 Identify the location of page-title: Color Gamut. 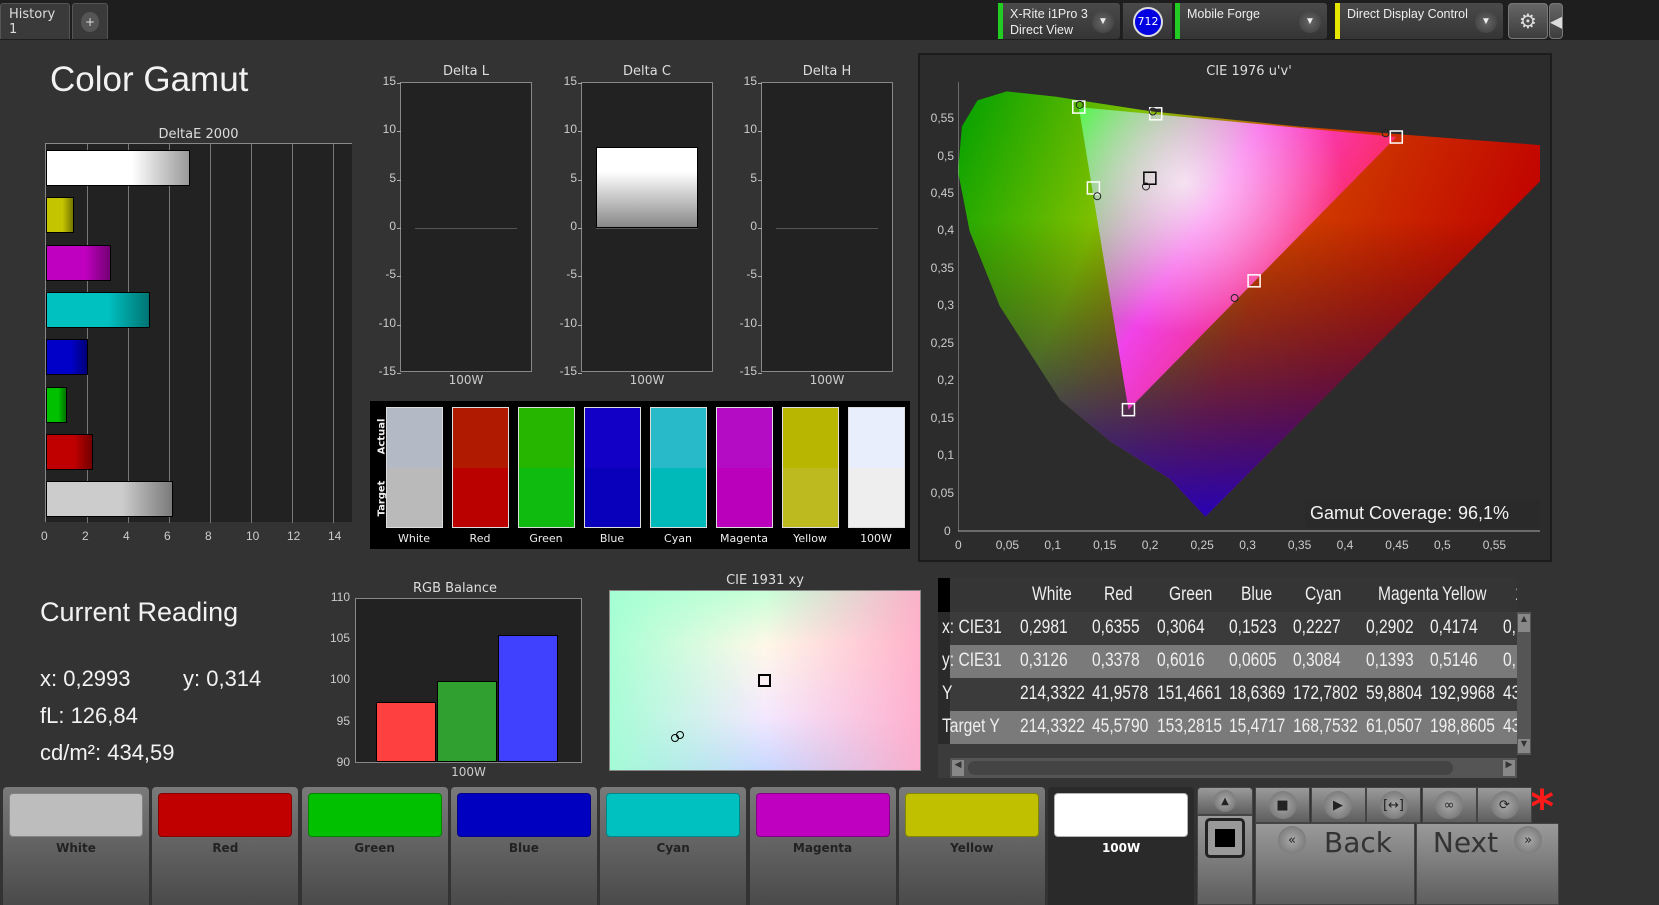
(149, 79).